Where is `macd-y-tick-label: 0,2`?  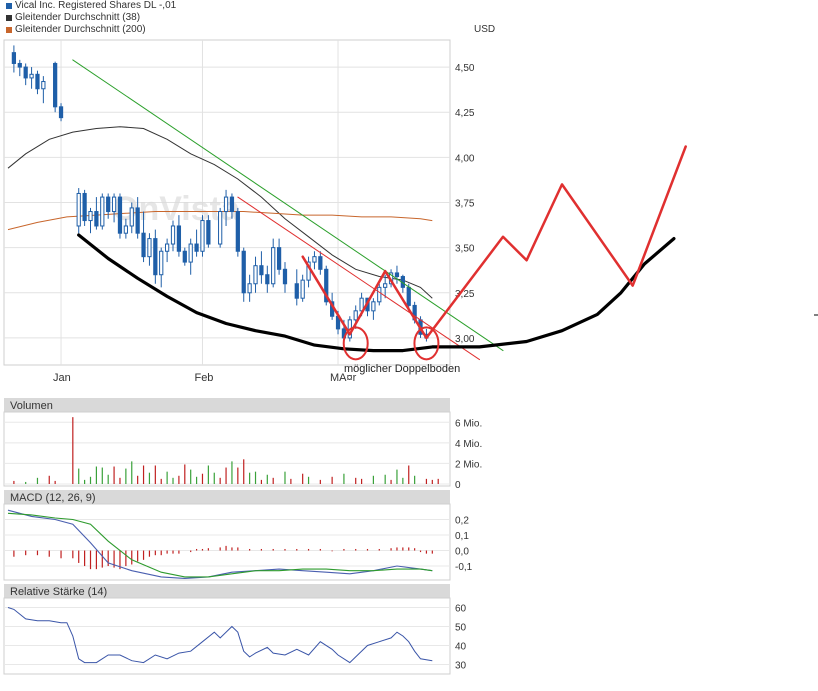 macd-y-tick-label: 0,2 is located at coordinates (462, 521).